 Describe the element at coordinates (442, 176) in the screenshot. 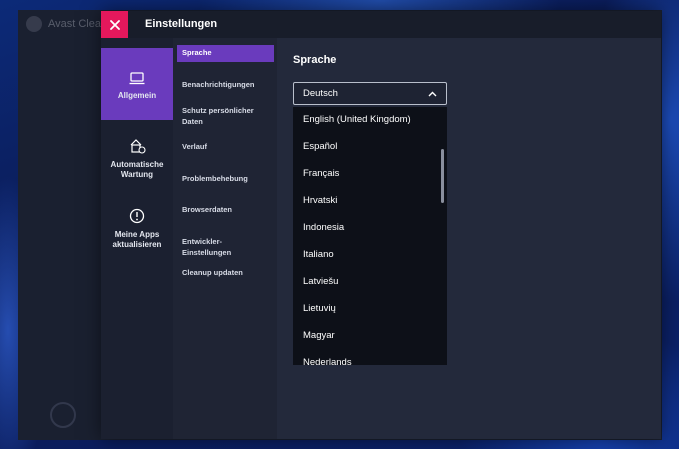

I see `scrollbar-thumb` at that location.